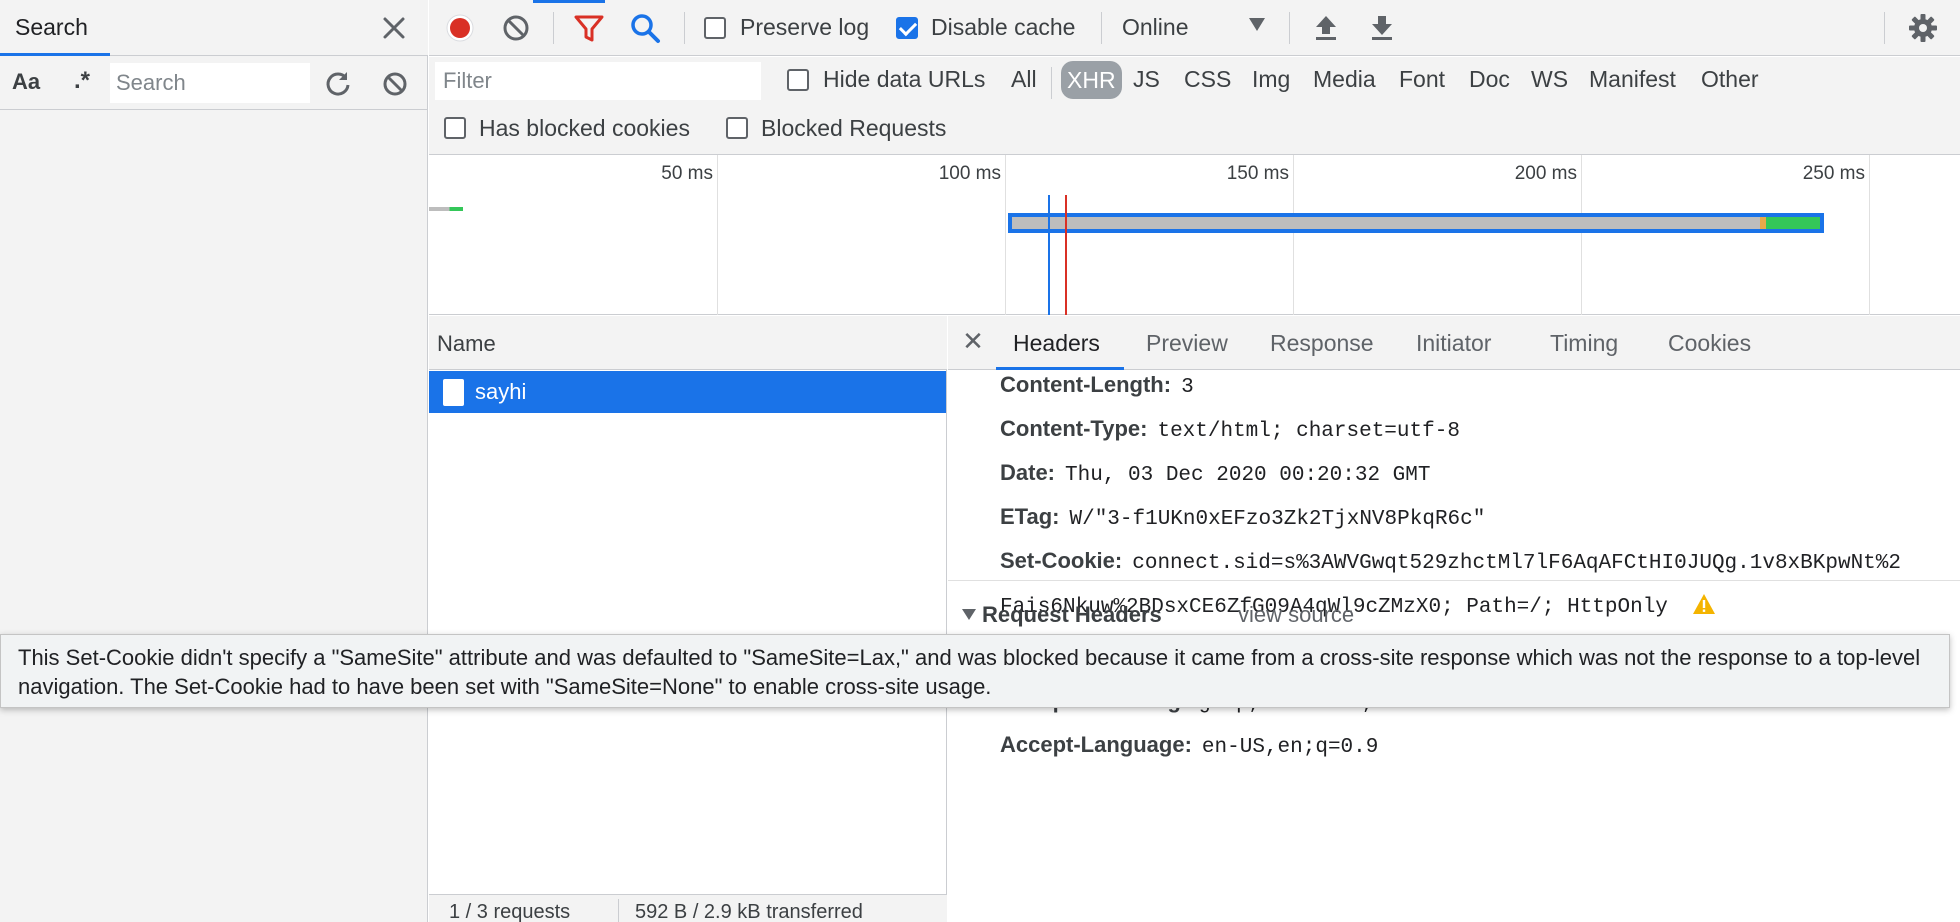  I want to click on blocked-requests-checkbox, so click(737, 128).